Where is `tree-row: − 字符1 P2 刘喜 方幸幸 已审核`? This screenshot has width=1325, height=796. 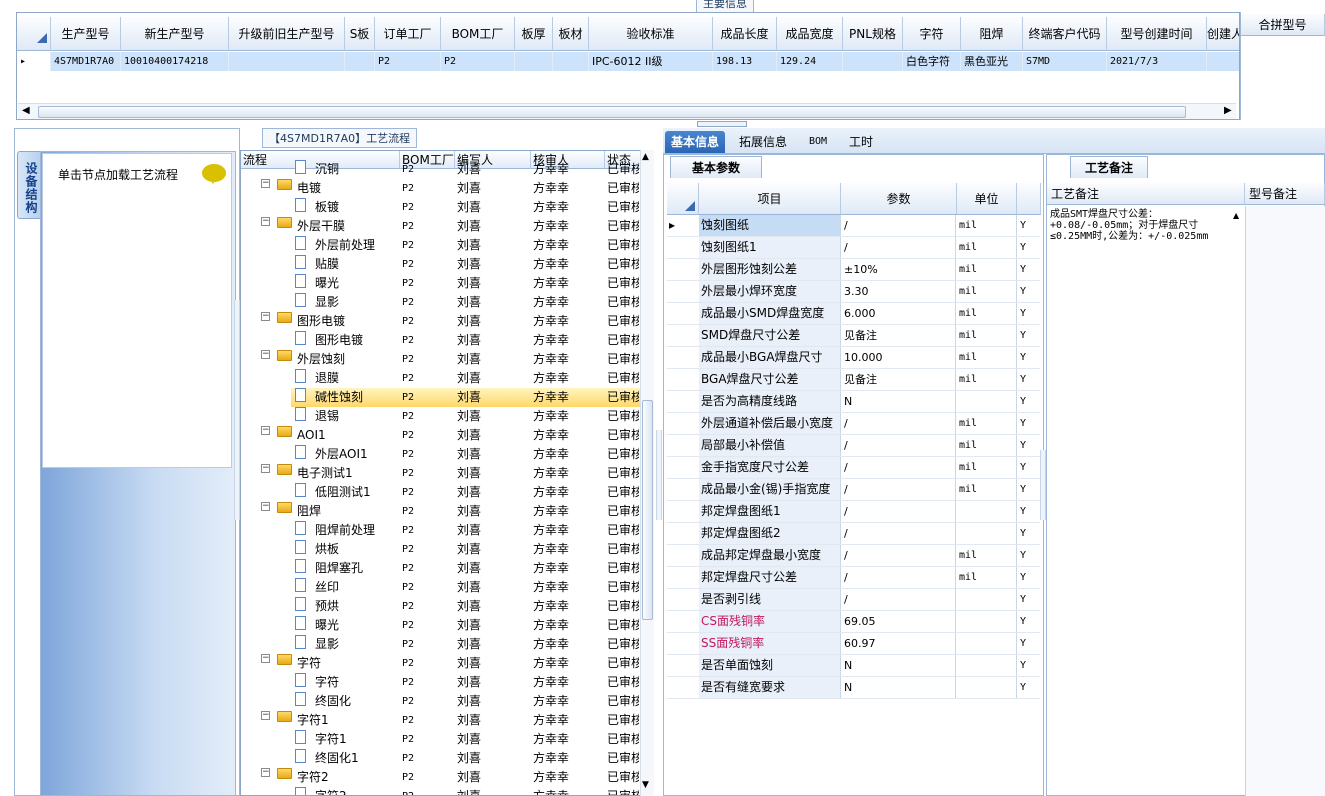 tree-row: − 字符1 P2 刘喜 方幸幸 已审核 is located at coordinates (441, 720).